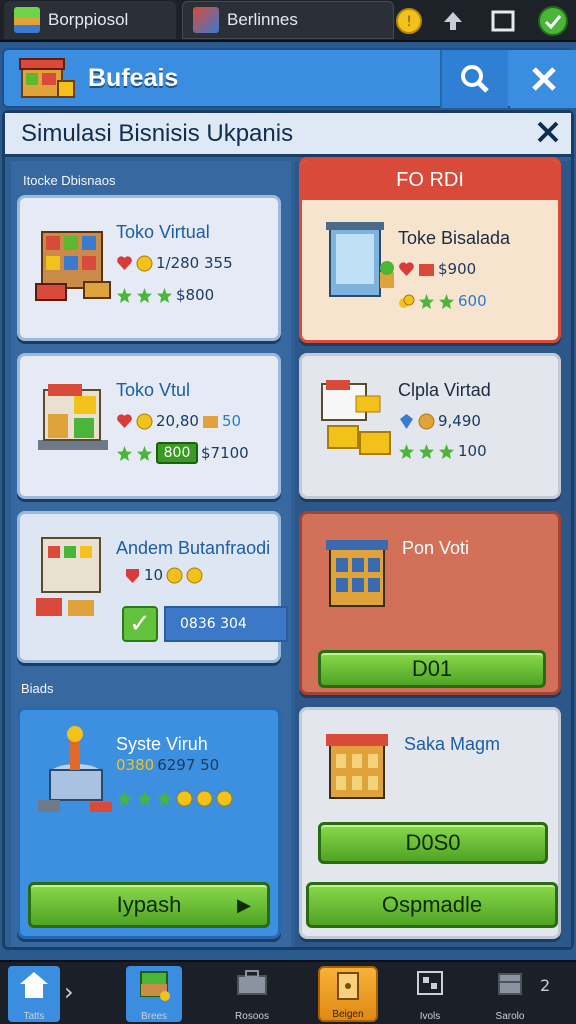 The image size is (576, 1024). What do you see at coordinates (457, 269) in the screenshot?
I see `stat-value: $900` at bounding box center [457, 269].